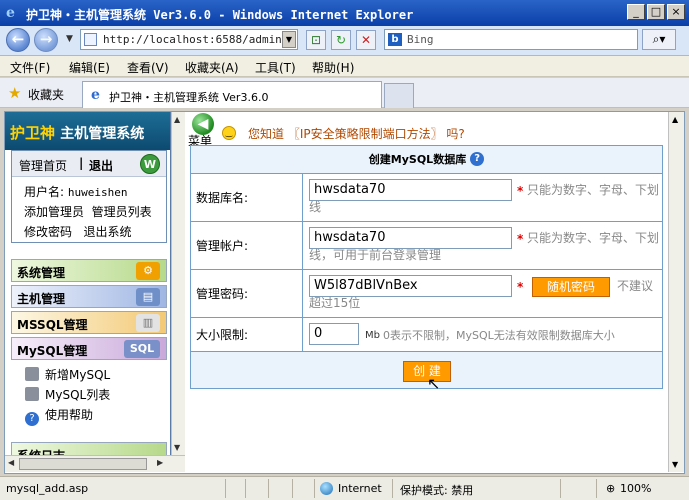 The width and height of the screenshot is (689, 500). What do you see at coordinates (334, 334) in the screenshot?
I see `size-input: 0` at bounding box center [334, 334].